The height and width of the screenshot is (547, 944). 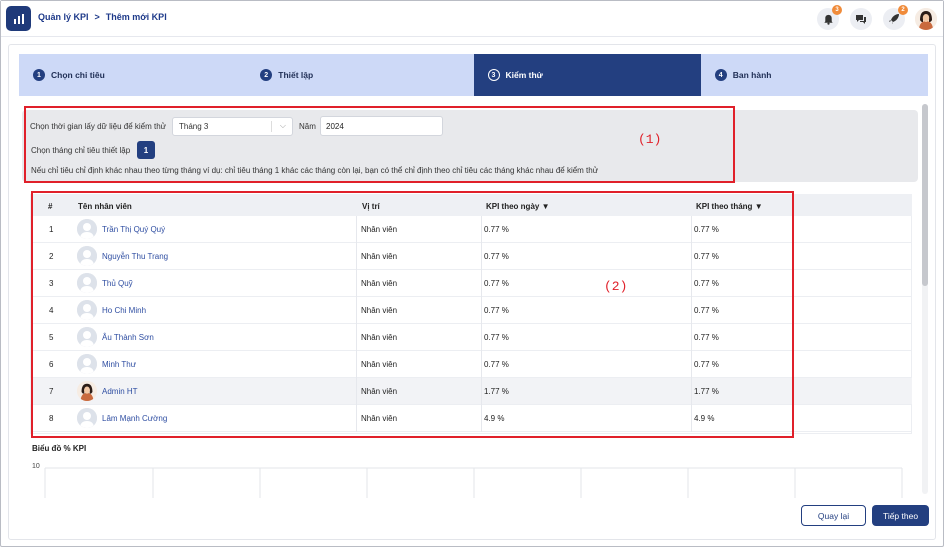 What do you see at coordinates (266, 75) in the screenshot?
I see `step-number: 2` at bounding box center [266, 75].